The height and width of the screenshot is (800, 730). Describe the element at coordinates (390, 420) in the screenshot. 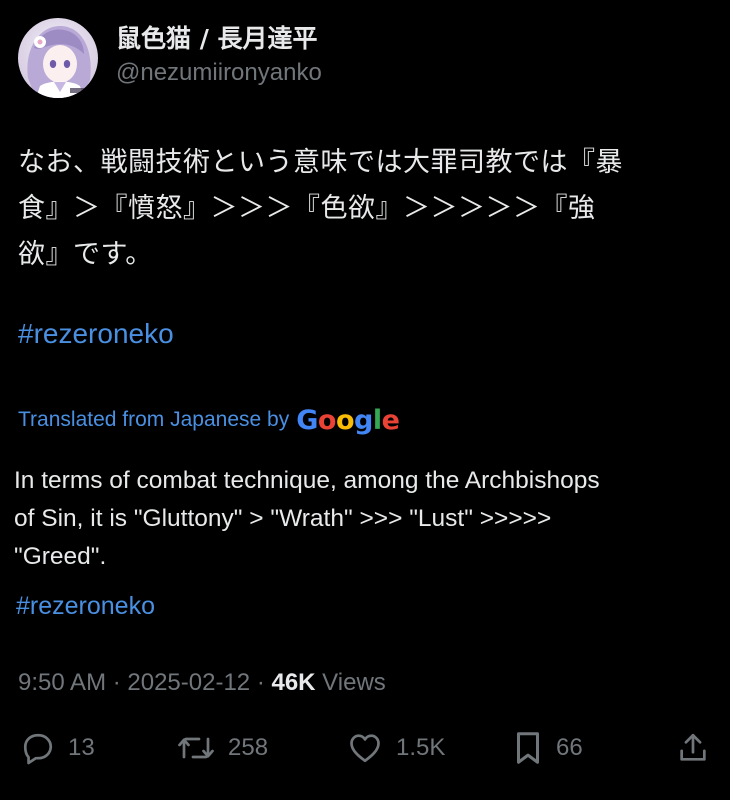

I see `google-letter-e: e` at that location.